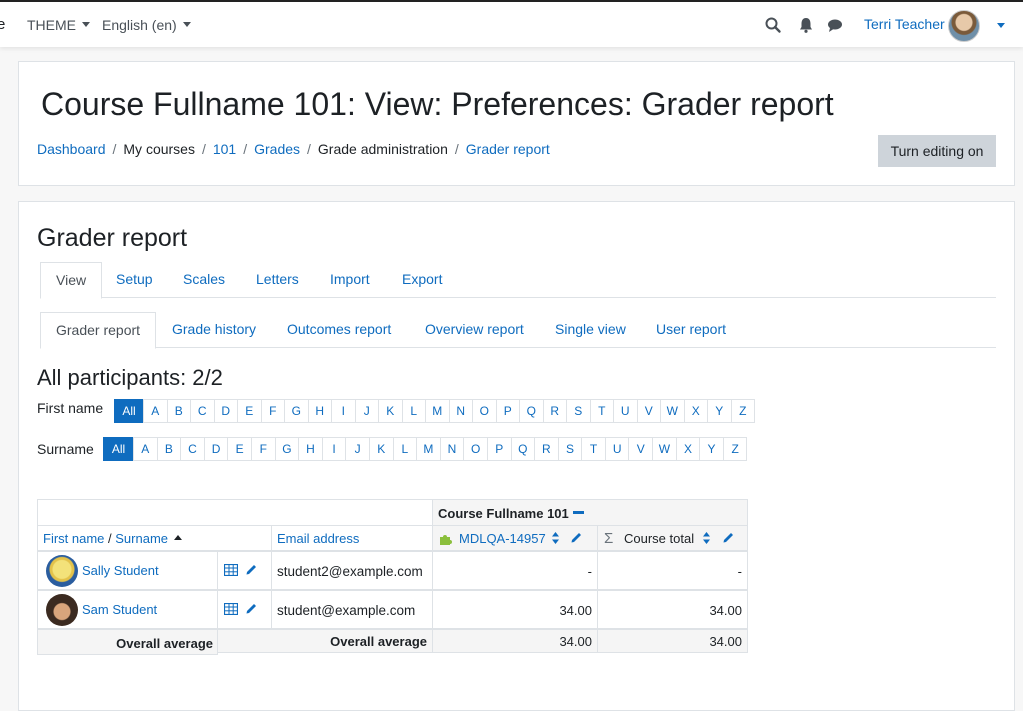  I want to click on secondary-tab-grader-report: Grader report, so click(98, 330).